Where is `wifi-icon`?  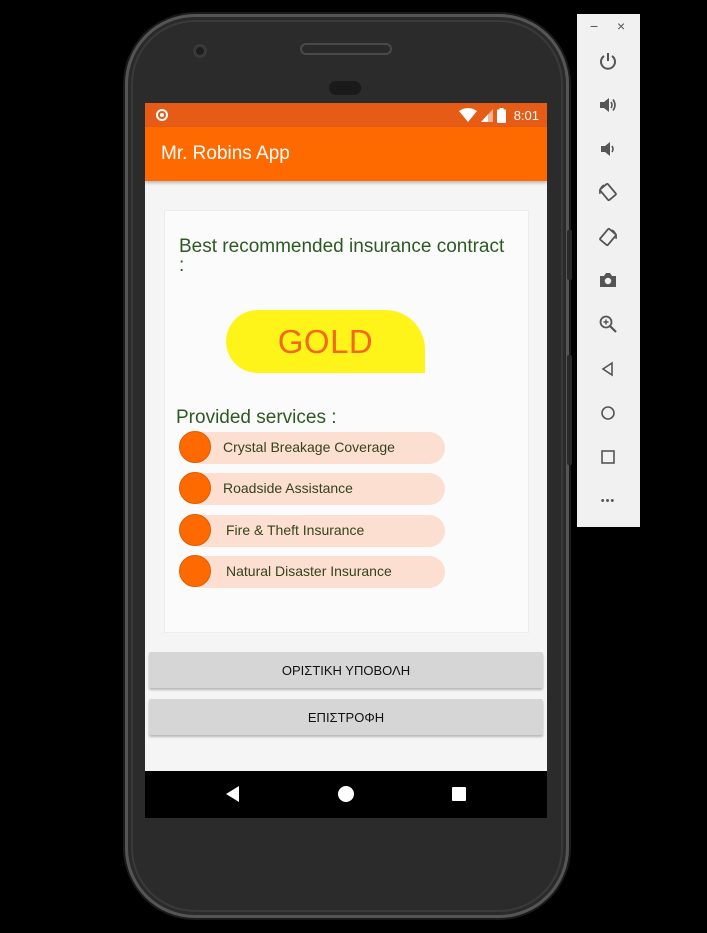
wifi-icon is located at coordinates (467, 115).